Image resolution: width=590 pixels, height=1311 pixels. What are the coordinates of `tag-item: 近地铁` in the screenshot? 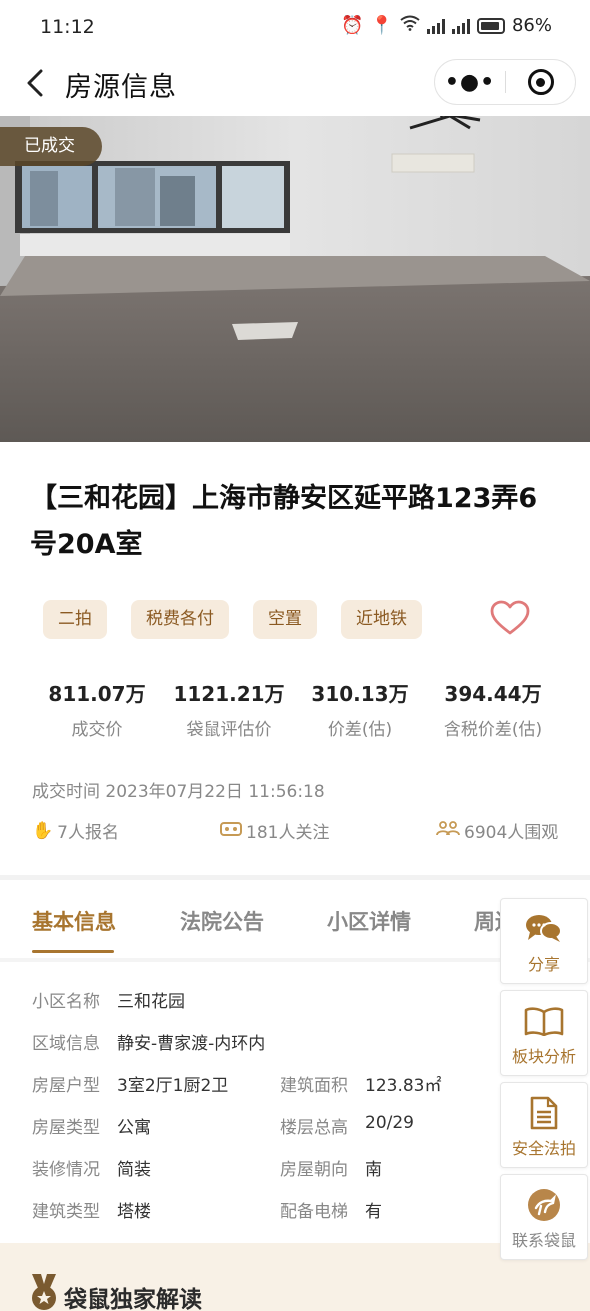 It's located at (381, 619).